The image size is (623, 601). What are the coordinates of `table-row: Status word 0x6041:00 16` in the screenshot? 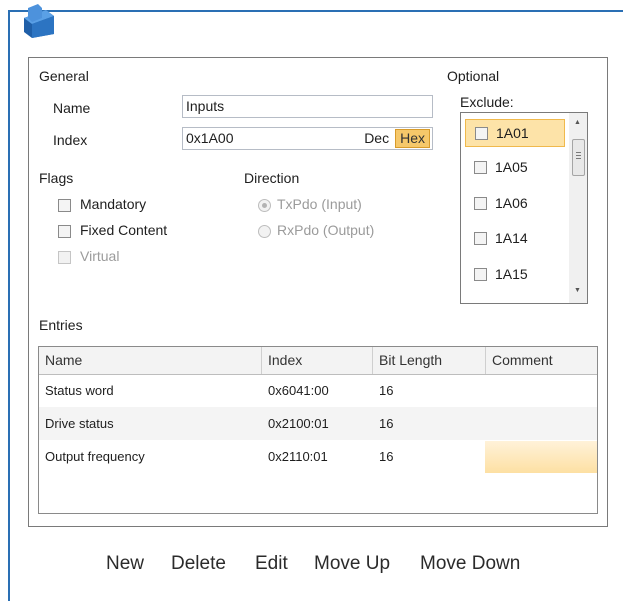 It's located at (318, 390).